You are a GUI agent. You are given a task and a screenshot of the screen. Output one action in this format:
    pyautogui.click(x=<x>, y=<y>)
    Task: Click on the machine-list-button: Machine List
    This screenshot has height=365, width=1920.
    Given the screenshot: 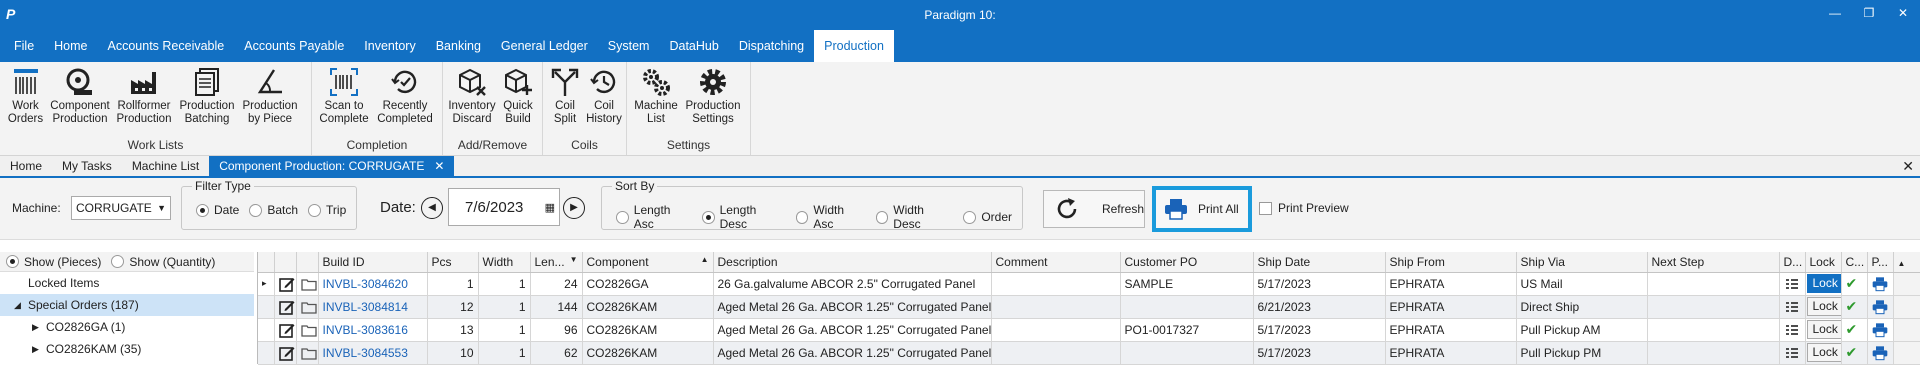 What is the action you would take?
    pyautogui.click(x=656, y=102)
    